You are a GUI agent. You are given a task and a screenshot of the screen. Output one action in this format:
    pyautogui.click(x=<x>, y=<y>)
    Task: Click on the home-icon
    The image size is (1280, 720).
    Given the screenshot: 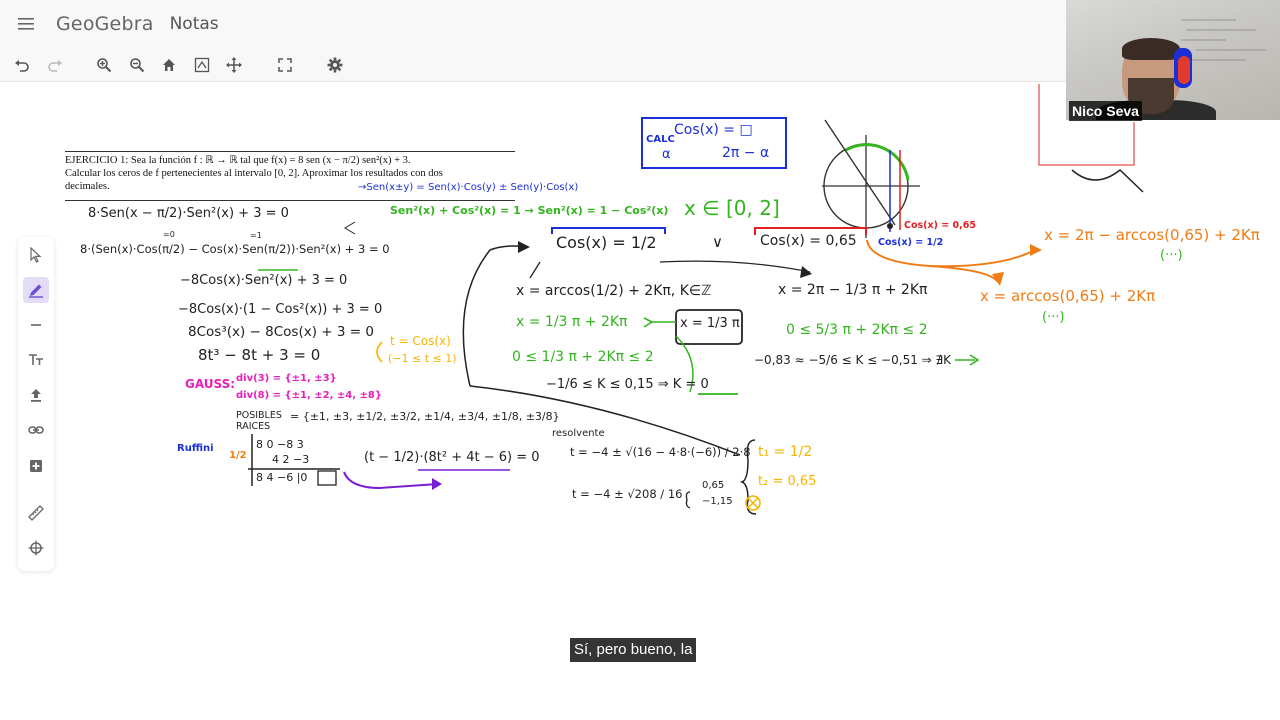 What is the action you would take?
    pyautogui.click(x=169, y=65)
    